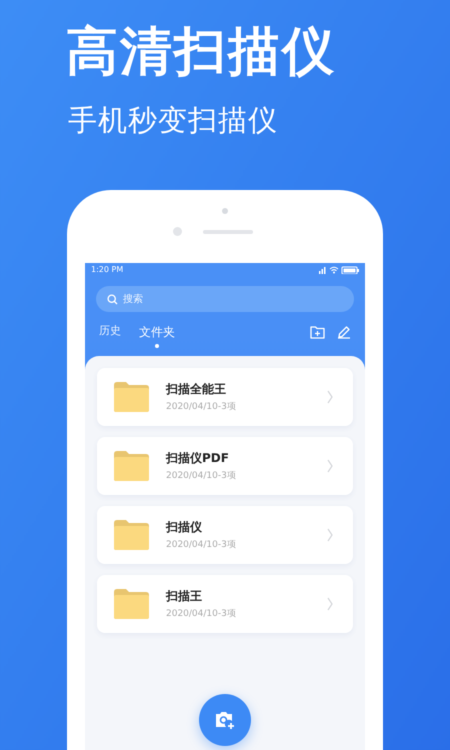 This screenshot has height=750, width=450. What do you see at coordinates (339, 270) in the screenshot?
I see `status-icons` at bounding box center [339, 270].